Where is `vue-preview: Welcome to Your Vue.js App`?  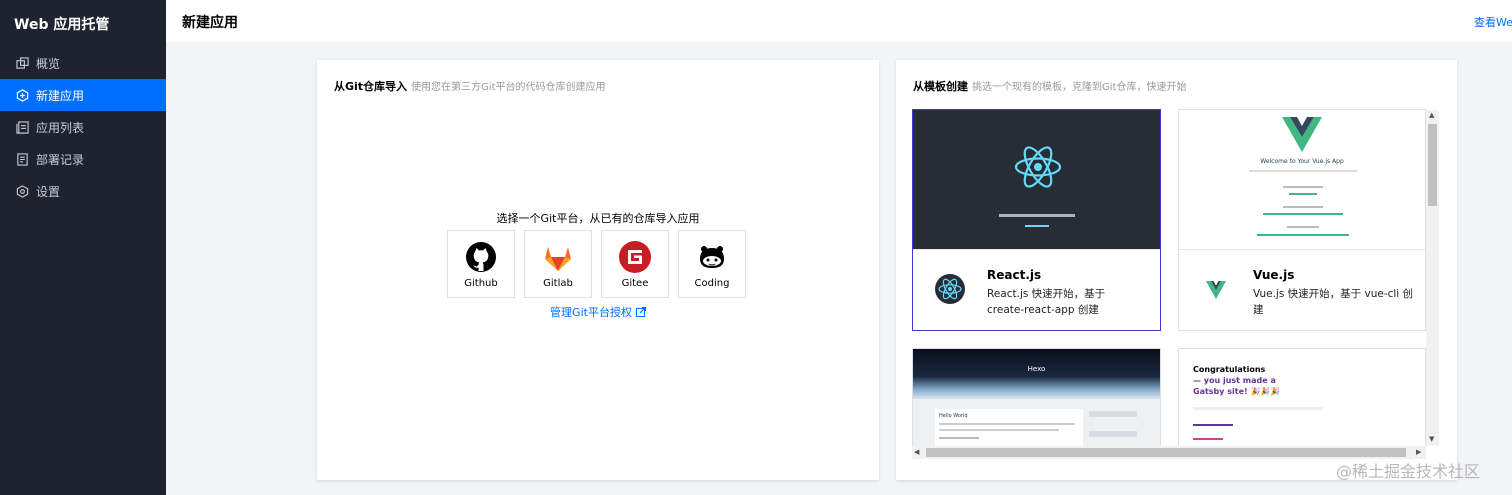 vue-preview: Welcome to Your Vue.js App is located at coordinates (1302, 179).